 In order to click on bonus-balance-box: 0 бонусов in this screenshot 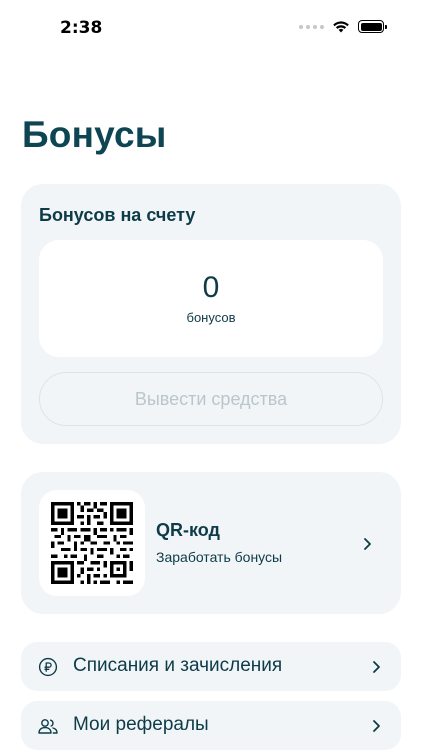, I will do `click(211, 298)`.